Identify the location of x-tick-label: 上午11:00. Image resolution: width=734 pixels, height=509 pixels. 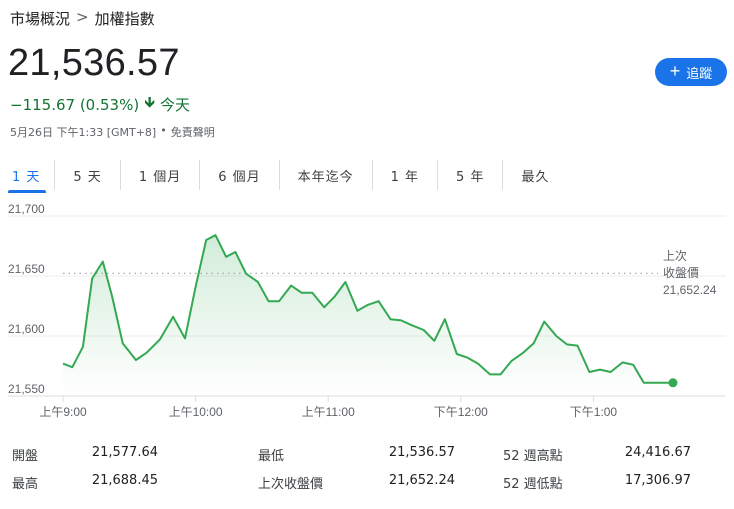
(328, 412).